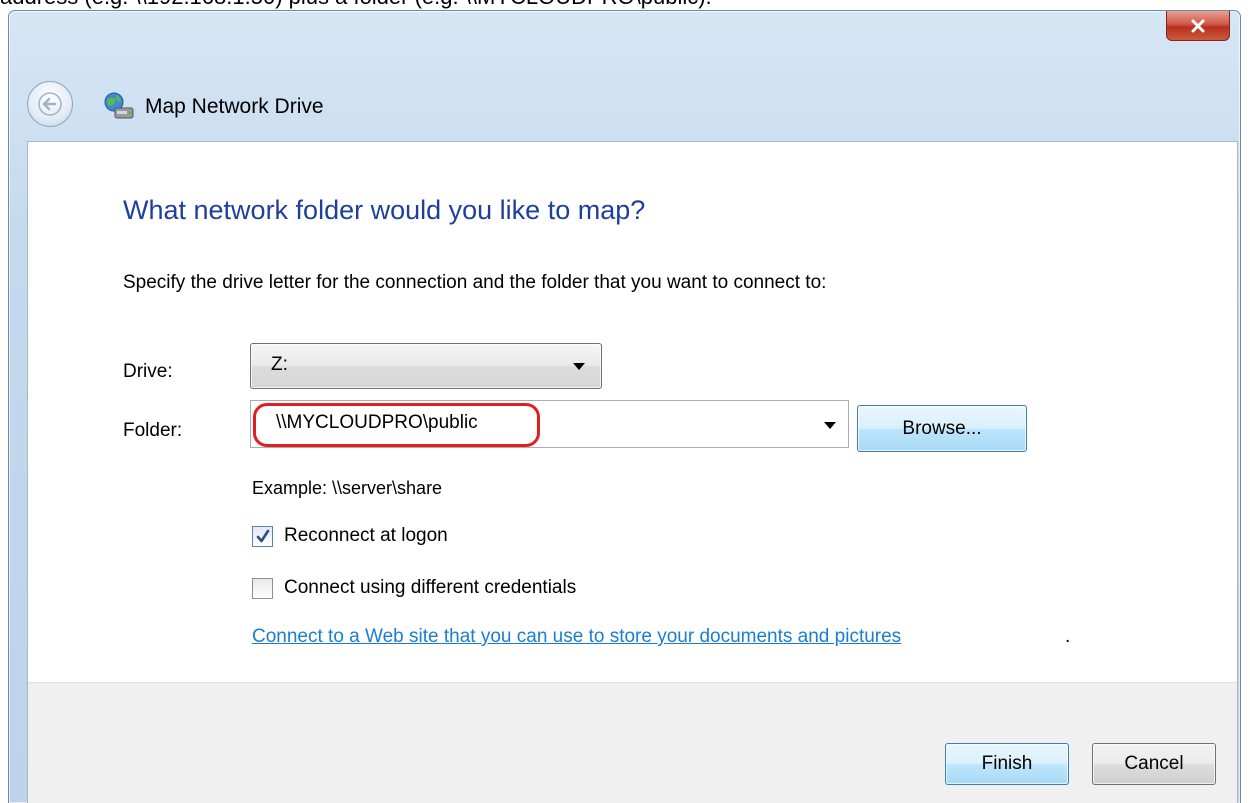  I want to click on reconnect-checkbox, so click(262, 536).